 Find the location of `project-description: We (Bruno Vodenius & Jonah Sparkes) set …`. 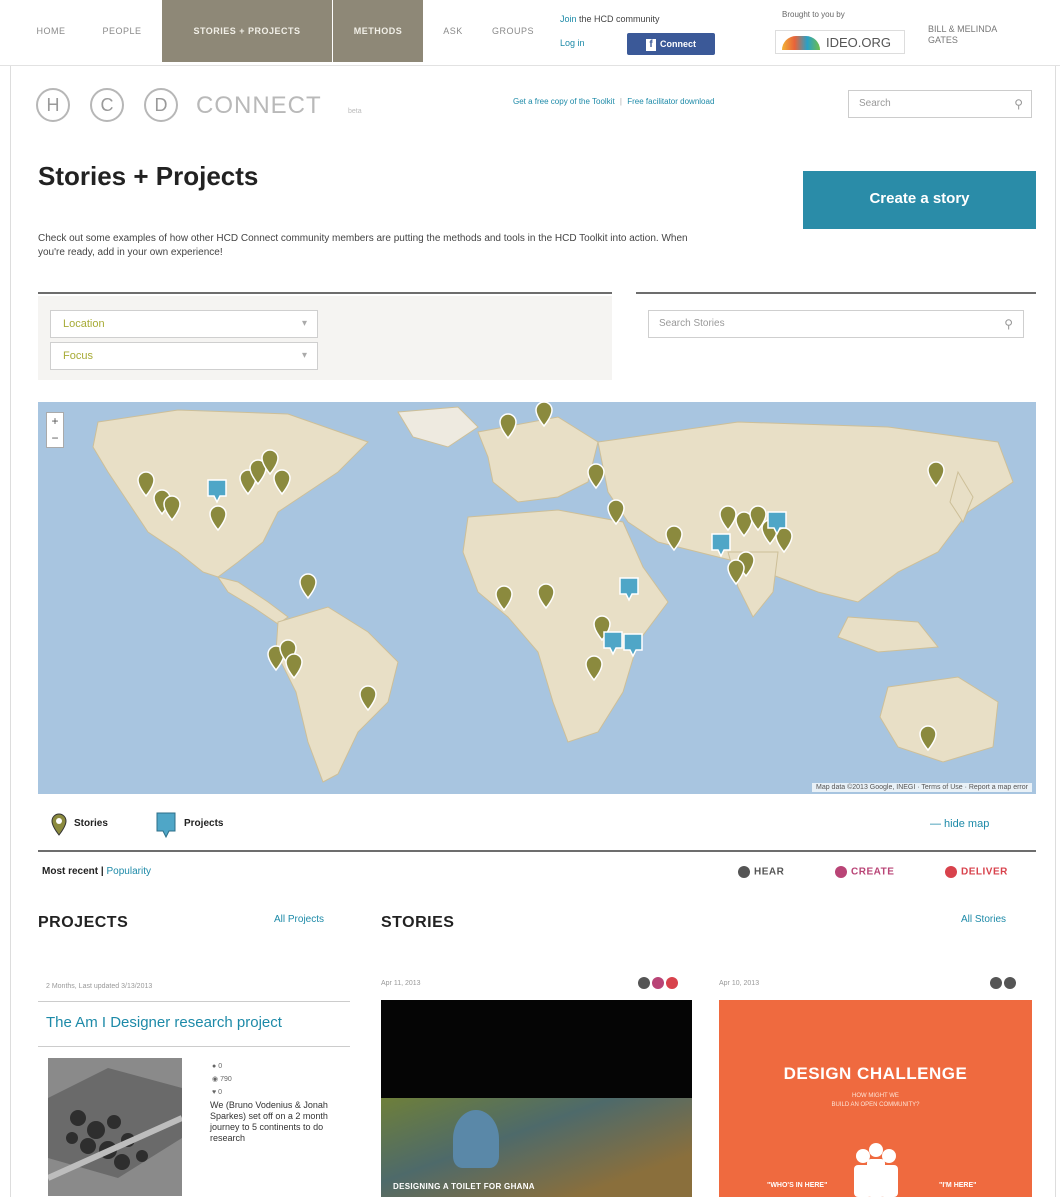

project-description: We (Bruno Vodenius & Jonah Sparkes) set … is located at coordinates (269, 1121).